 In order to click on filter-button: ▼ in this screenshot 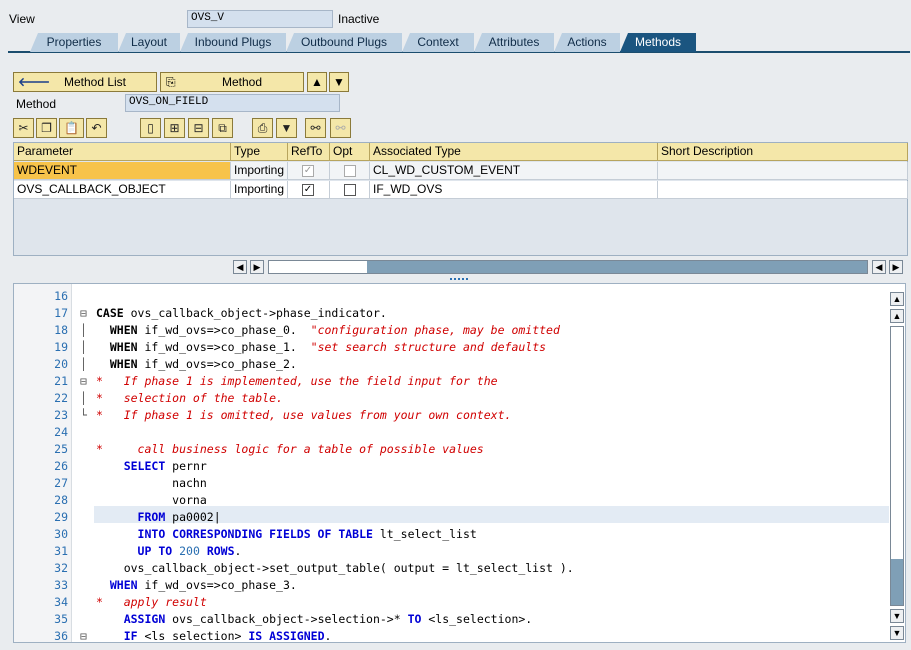, I will do `click(286, 128)`.